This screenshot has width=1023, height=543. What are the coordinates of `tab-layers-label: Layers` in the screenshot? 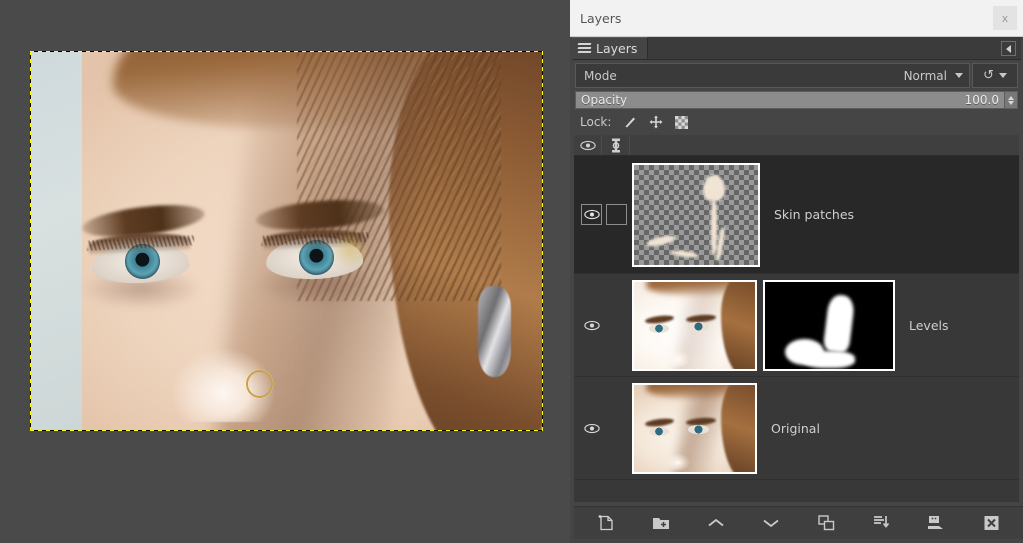 It's located at (617, 48).